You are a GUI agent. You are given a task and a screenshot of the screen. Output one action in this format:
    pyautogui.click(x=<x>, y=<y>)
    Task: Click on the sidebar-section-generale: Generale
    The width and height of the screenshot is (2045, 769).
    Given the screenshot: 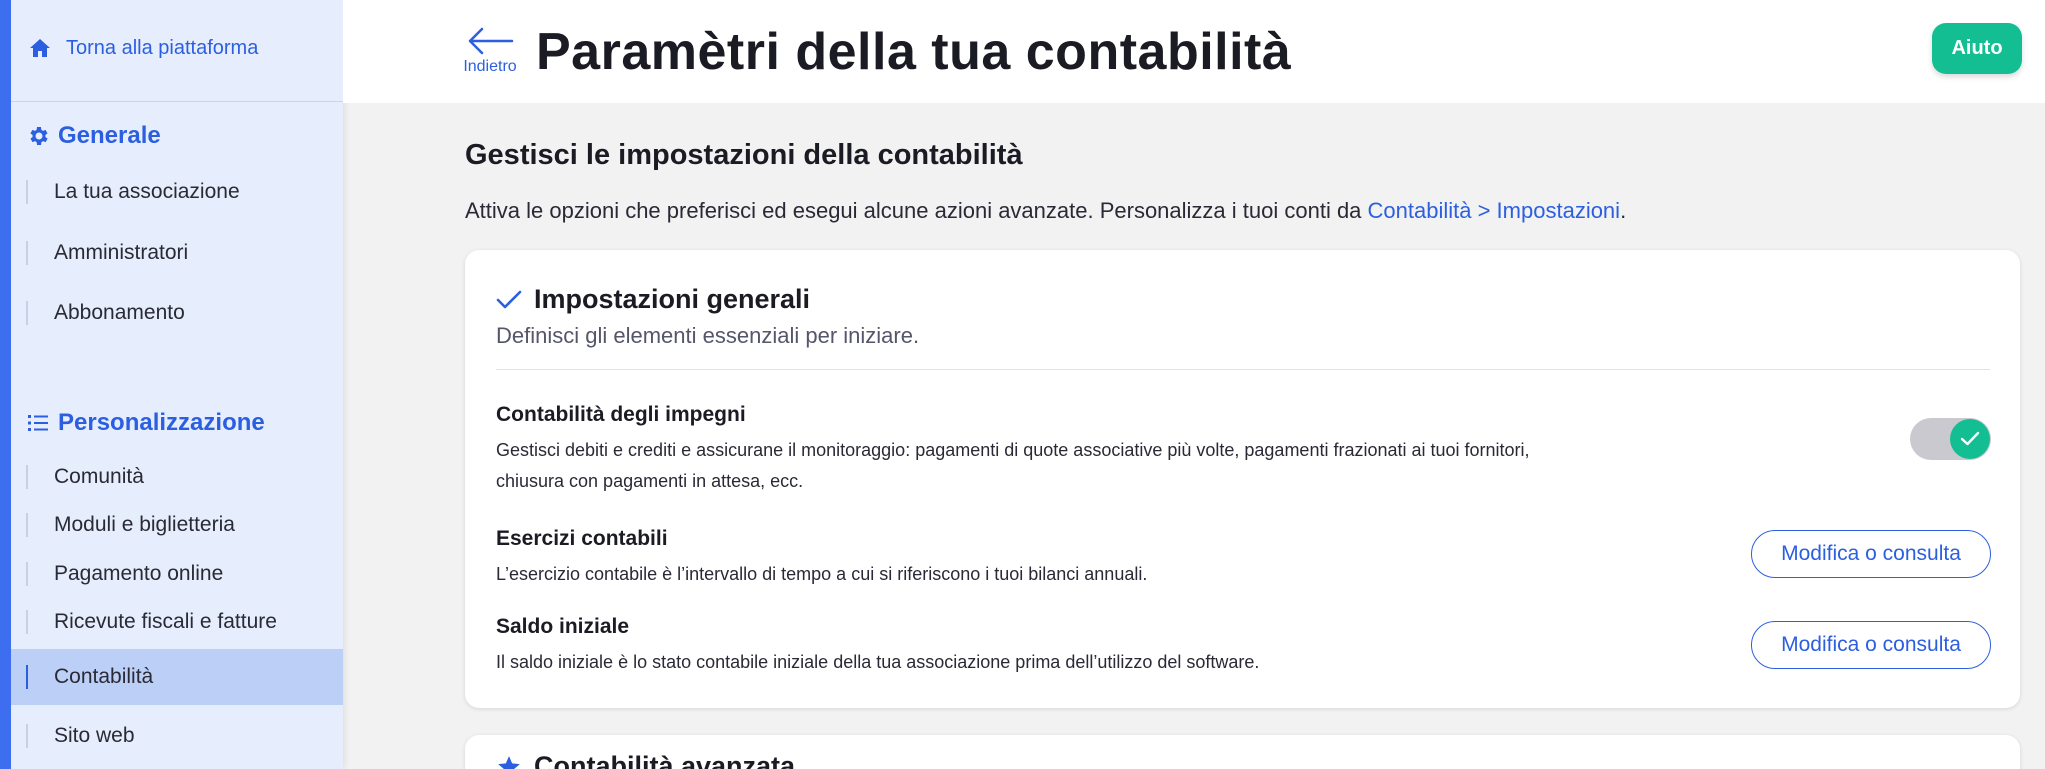 What is the action you would take?
    pyautogui.click(x=93, y=136)
    